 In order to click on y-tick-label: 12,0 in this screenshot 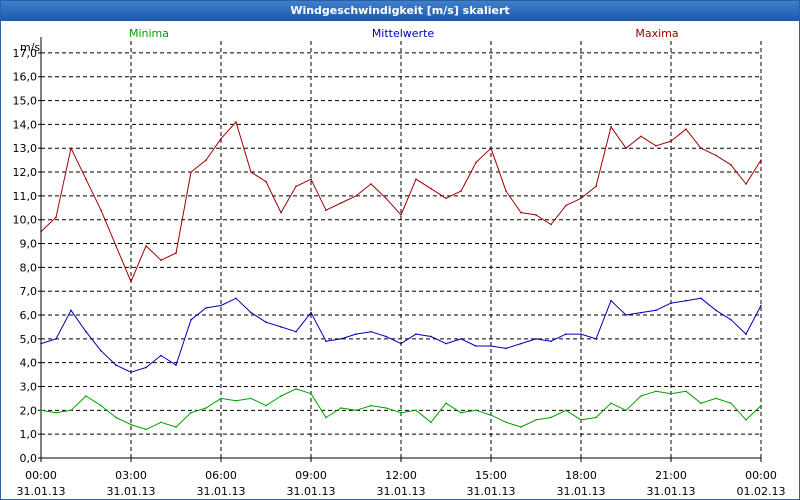, I will do `click(25, 172)`.